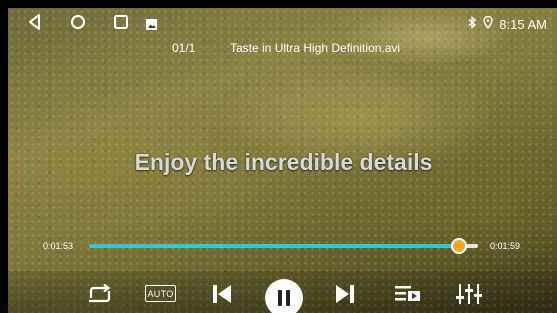 Image resolution: width=557 pixels, height=313 pixels. Describe the element at coordinates (488, 23) in the screenshot. I see `location-icon` at that location.